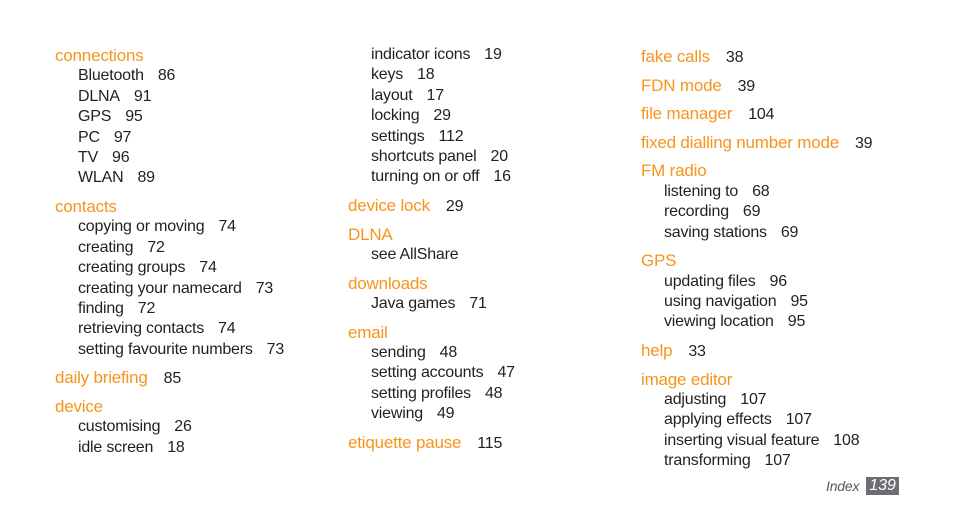  I want to click on page-footer: Index 139, so click(862, 486).